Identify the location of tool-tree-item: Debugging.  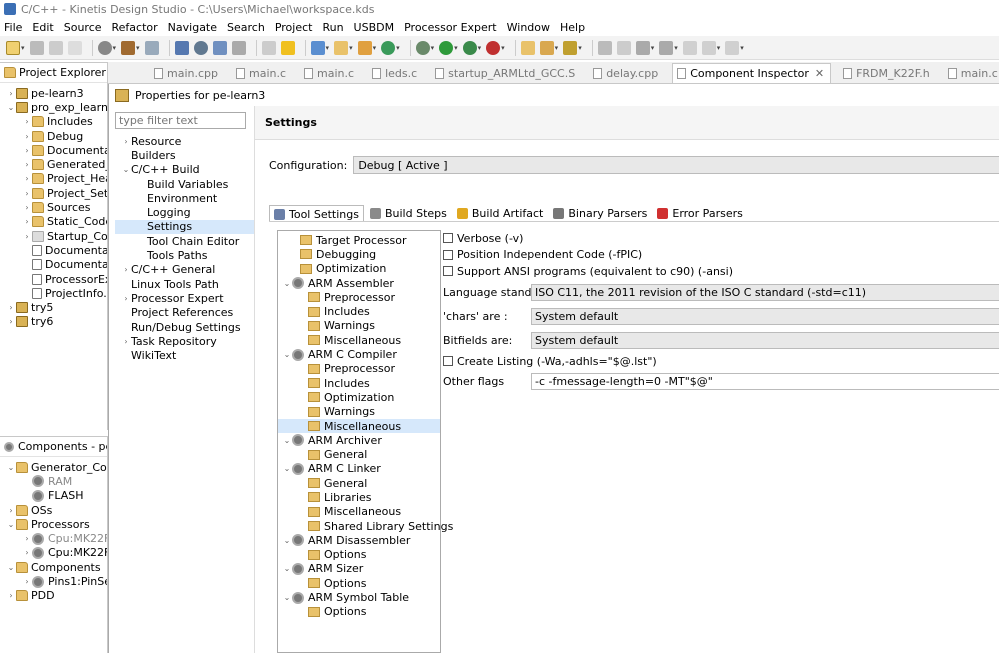
(359, 254).